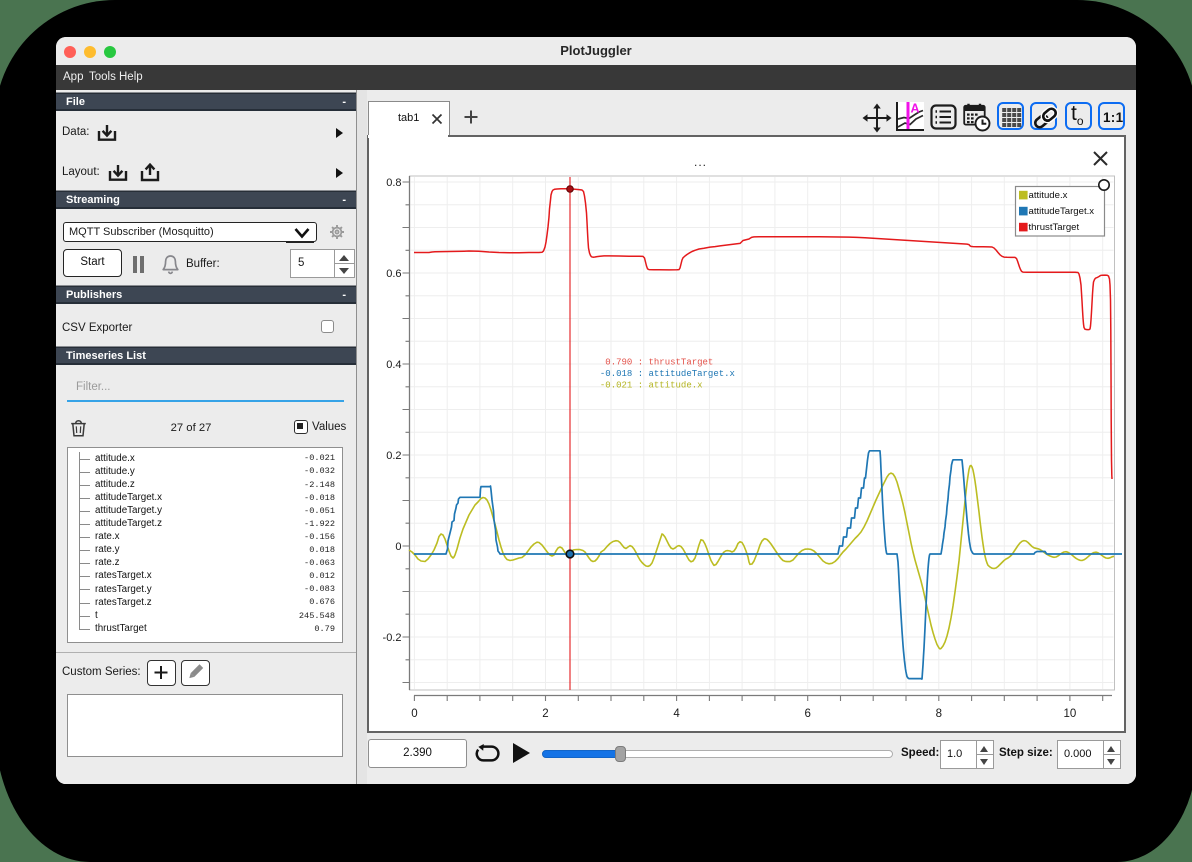  What do you see at coordinates (392, 638) in the screenshot?
I see `svg-text: -0.2` at bounding box center [392, 638].